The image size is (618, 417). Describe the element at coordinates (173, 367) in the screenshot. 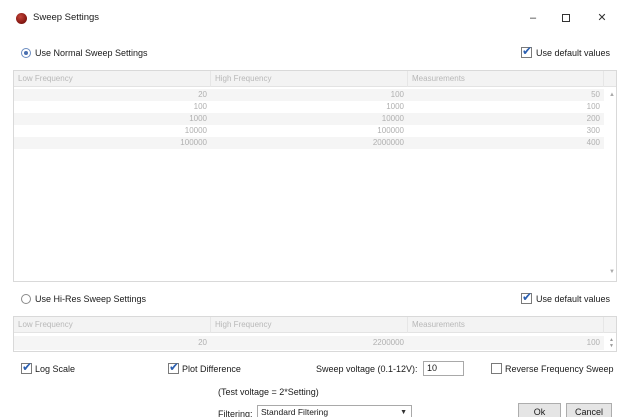

I see `plot-difference-checkbox` at that location.